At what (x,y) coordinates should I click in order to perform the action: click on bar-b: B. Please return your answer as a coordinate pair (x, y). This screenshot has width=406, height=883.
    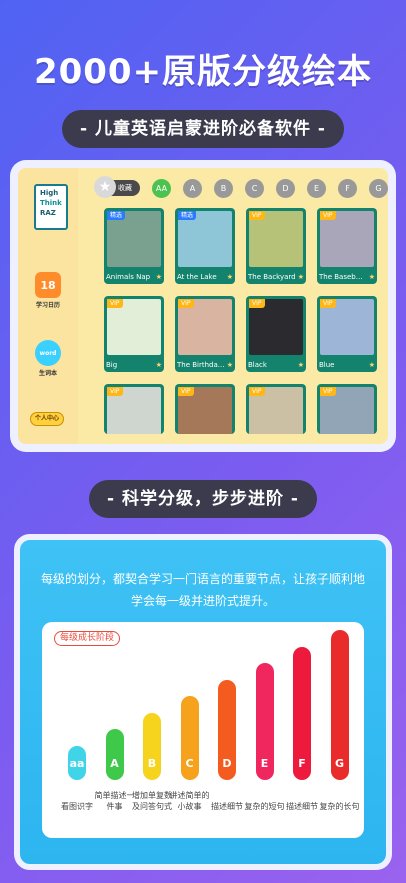
    Looking at the image, I should click on (152, 746).